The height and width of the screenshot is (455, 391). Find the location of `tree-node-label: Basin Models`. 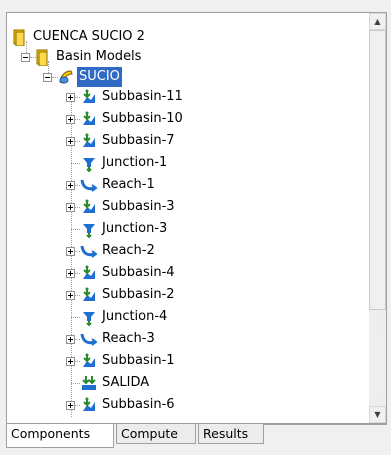

tree-node-label: Basin Models is located at coordinates (99, 56).